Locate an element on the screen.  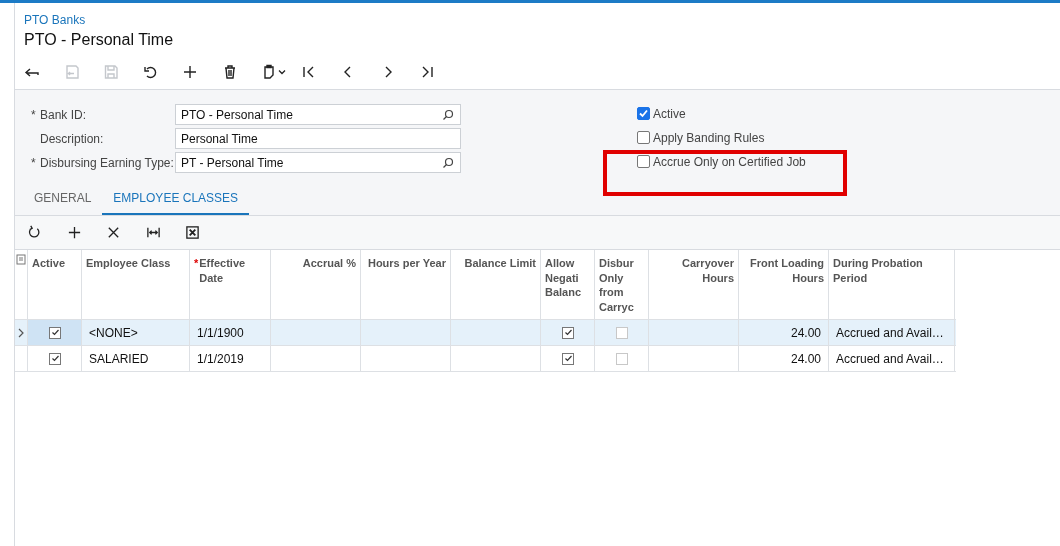
column-header: During Probation Period is located at coordinates (892, 284).